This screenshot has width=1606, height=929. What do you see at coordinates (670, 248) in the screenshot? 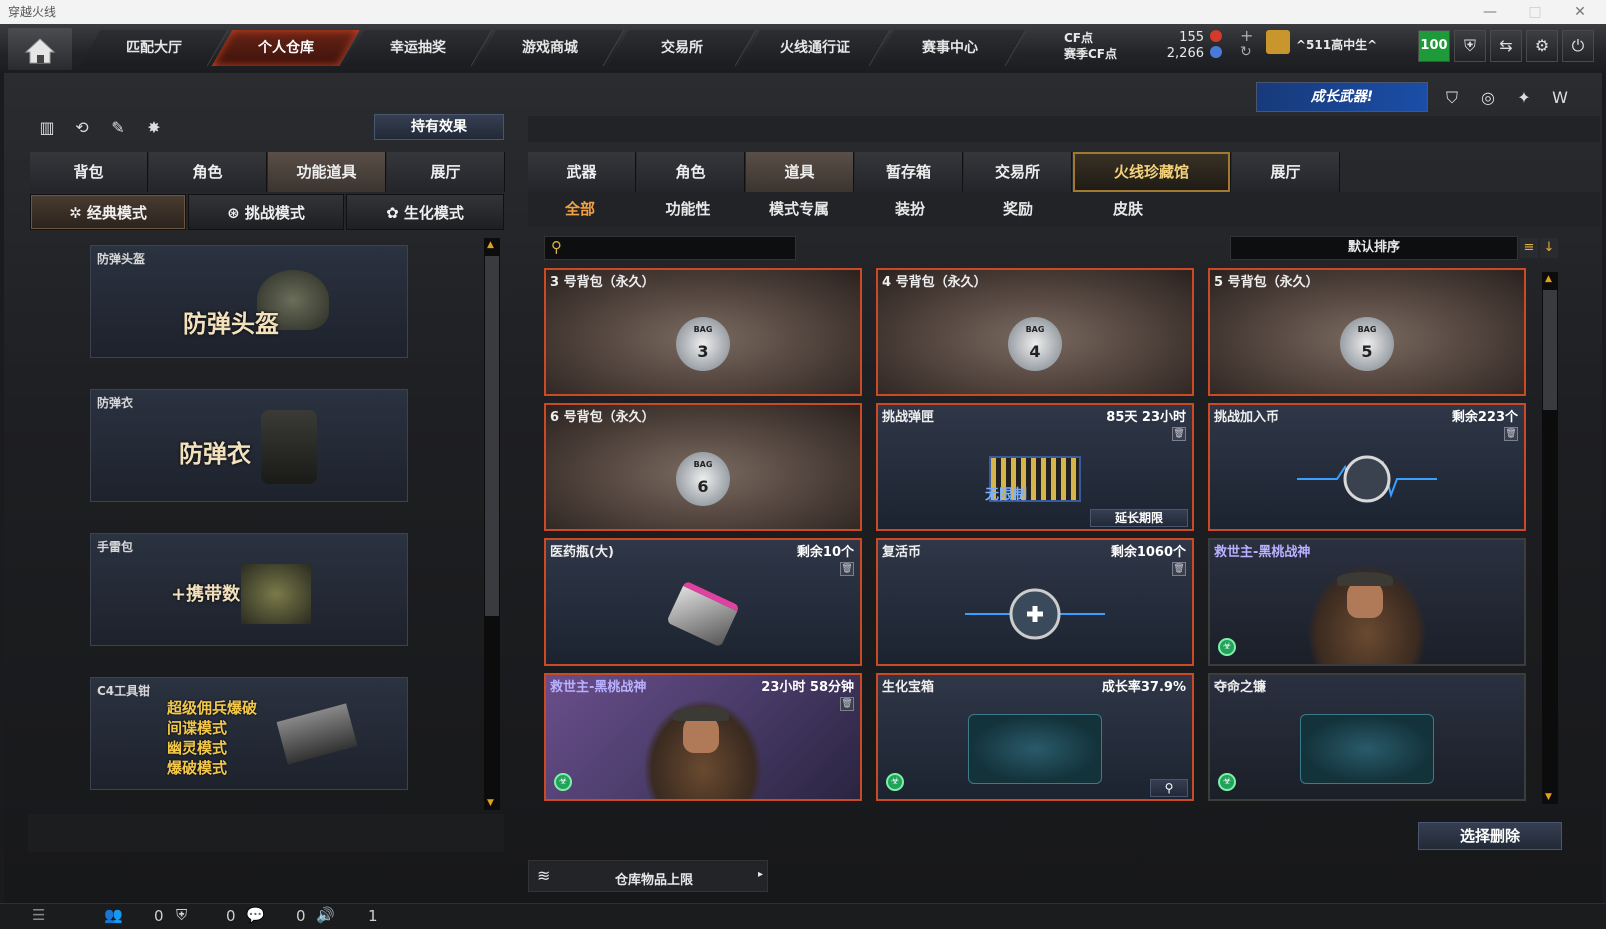
I see `search-input: ⚲` at bounding box center [670, 248].